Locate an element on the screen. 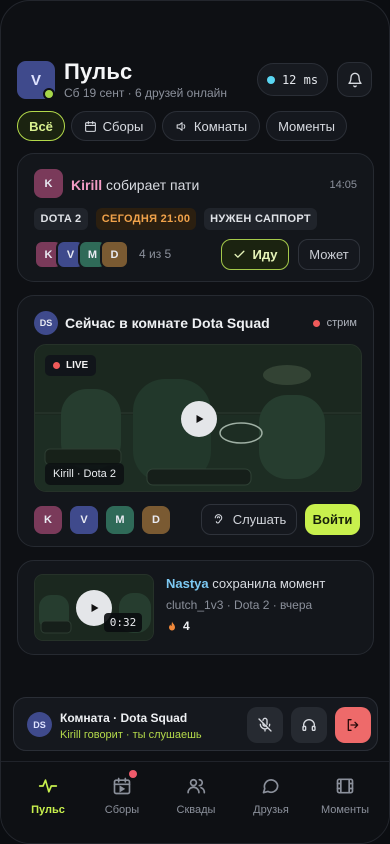 The image size is (390, 844). play-button is located at coordinates (199, 419).